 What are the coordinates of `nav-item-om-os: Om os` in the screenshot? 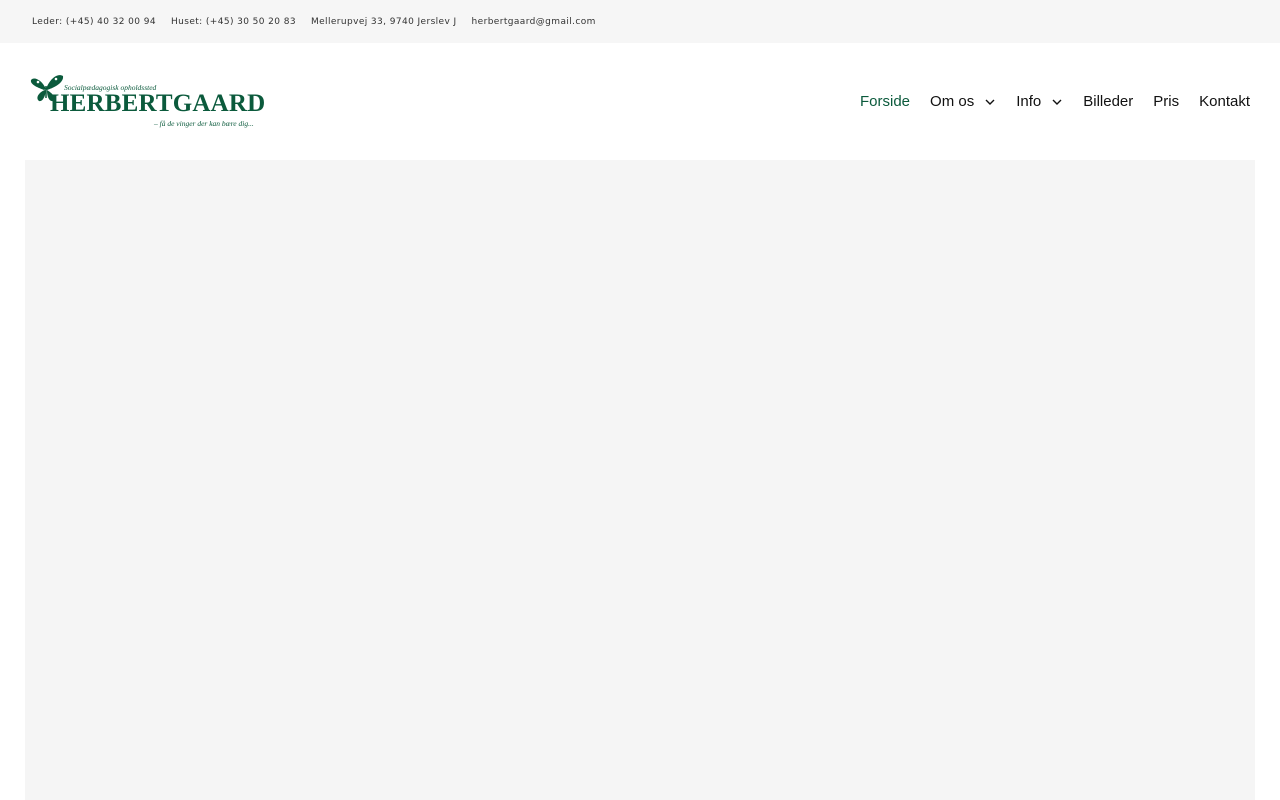 It's located at (963, 101).